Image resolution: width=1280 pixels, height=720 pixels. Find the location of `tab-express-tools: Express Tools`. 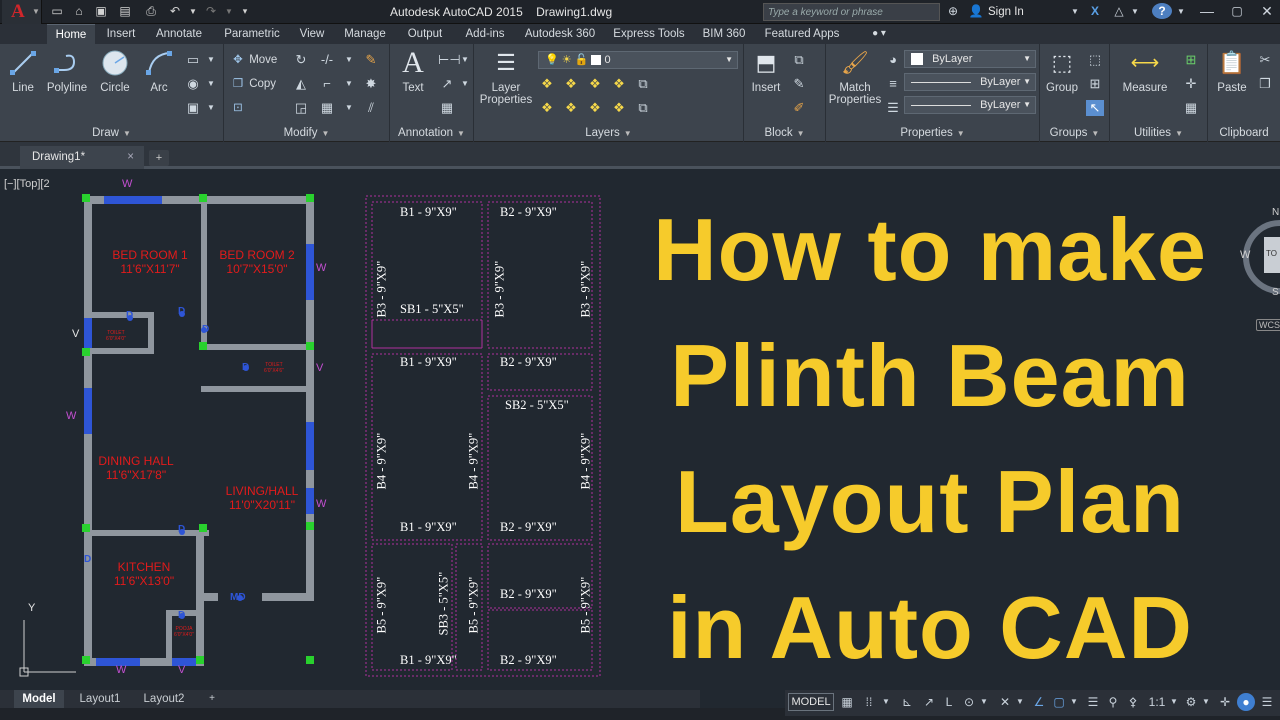

tab-express-tools: Express Tools is located at coordinates (649, 34).